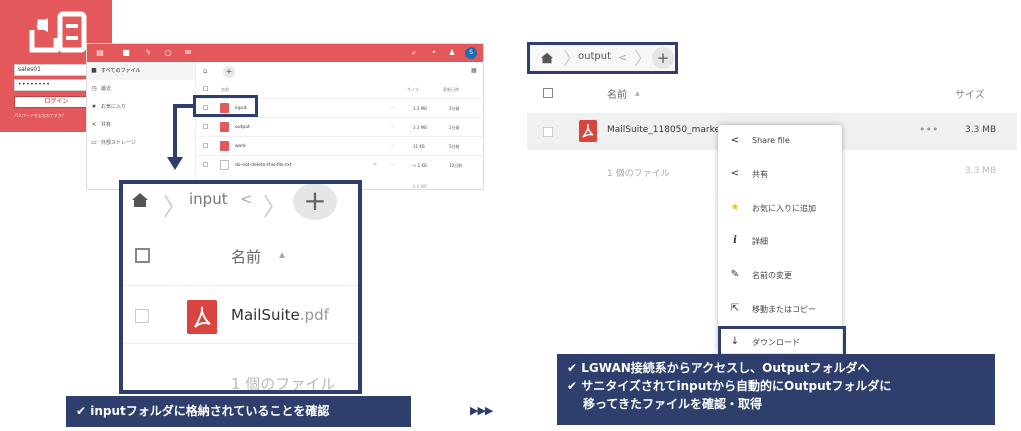 The width and height of the screenshot is (1021, 431). I want to click on file-size: < 1 KB, so click(420, 165).